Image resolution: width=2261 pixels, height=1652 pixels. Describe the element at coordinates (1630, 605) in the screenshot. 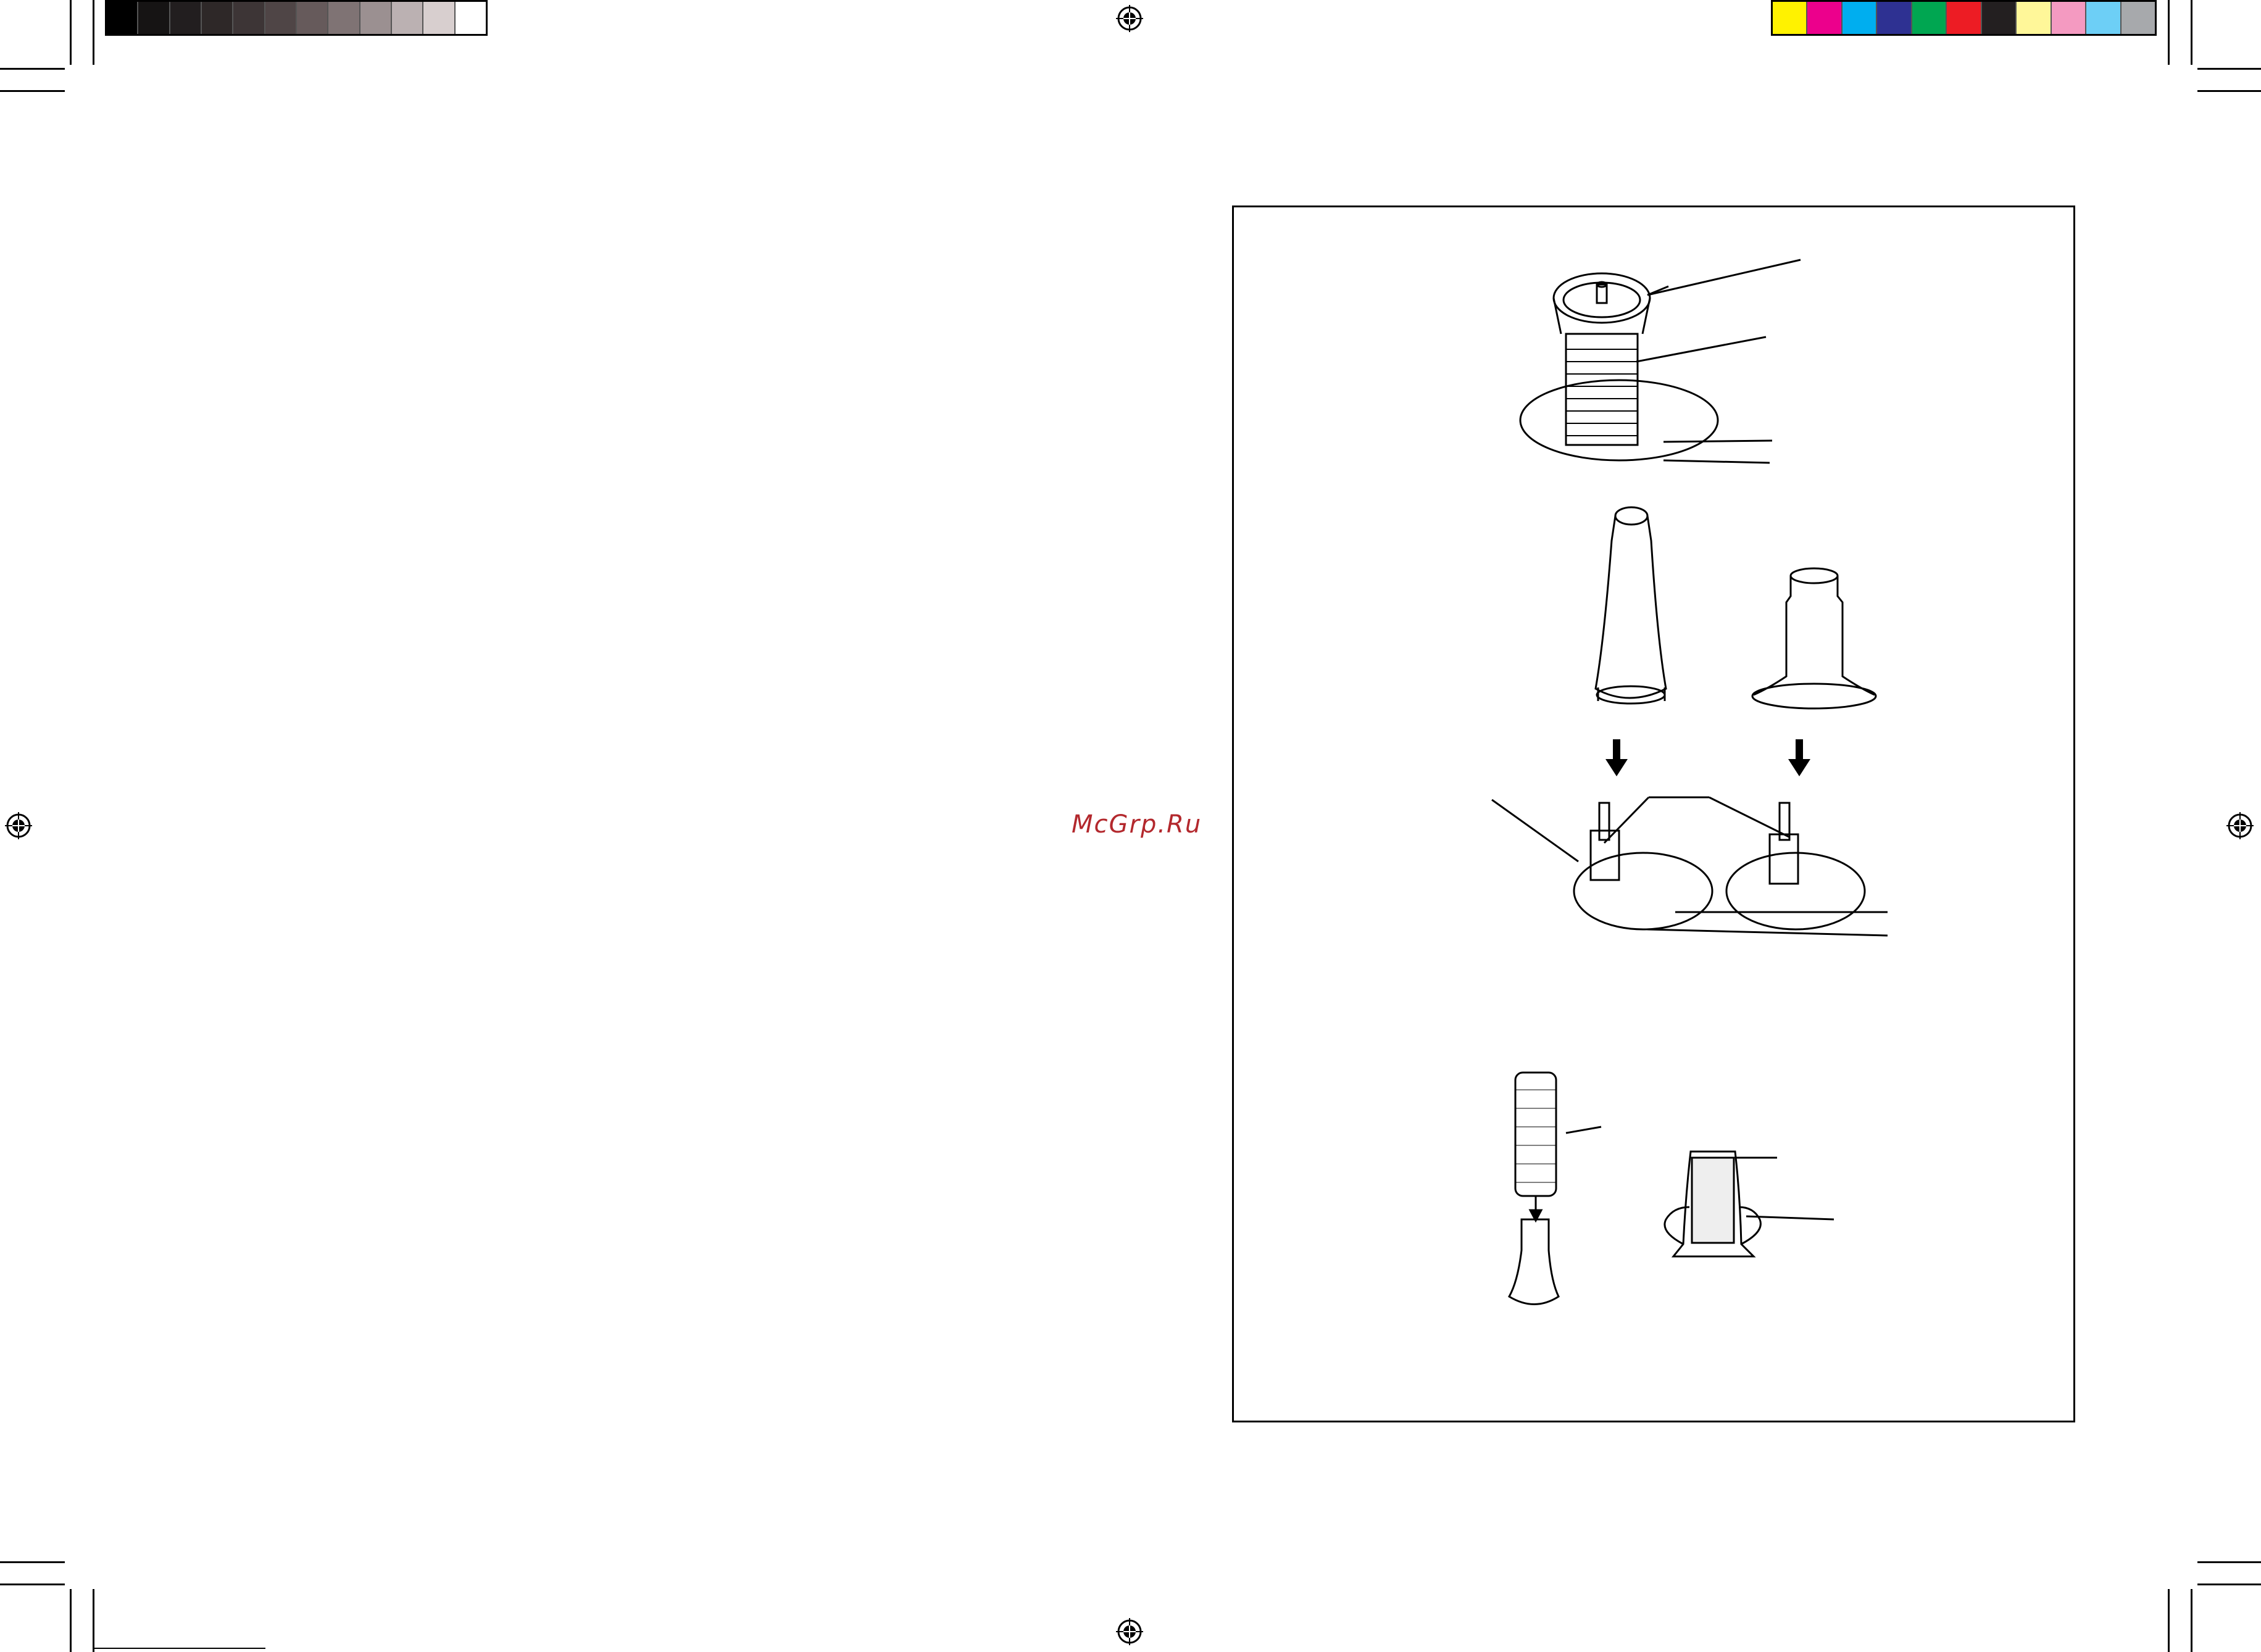

I see `cone-thread-spool-icon` at that location.